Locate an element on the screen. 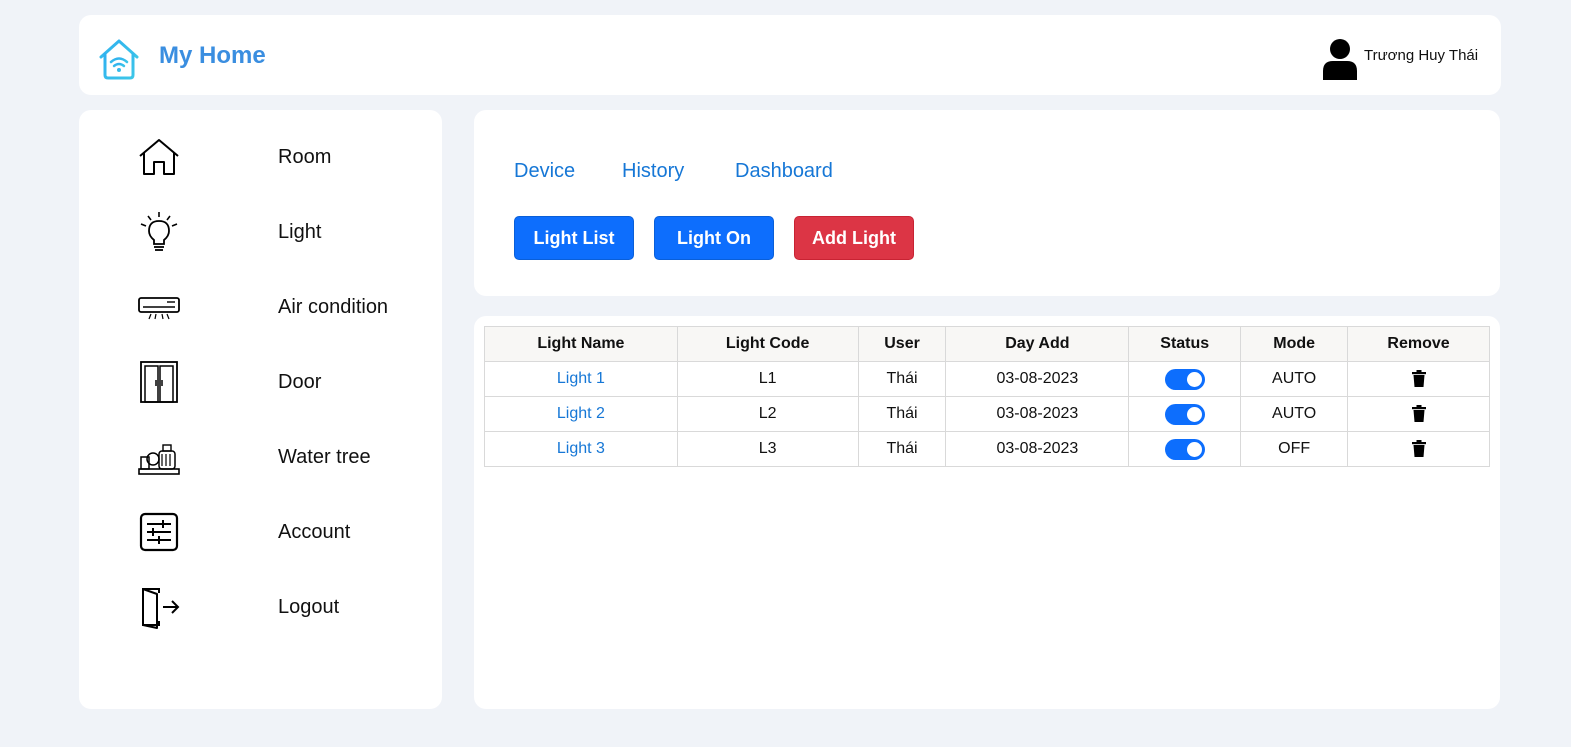 This screenshot has height=747, width=1571. sidebar-item-light: Light is located at coordinates (260, 231).